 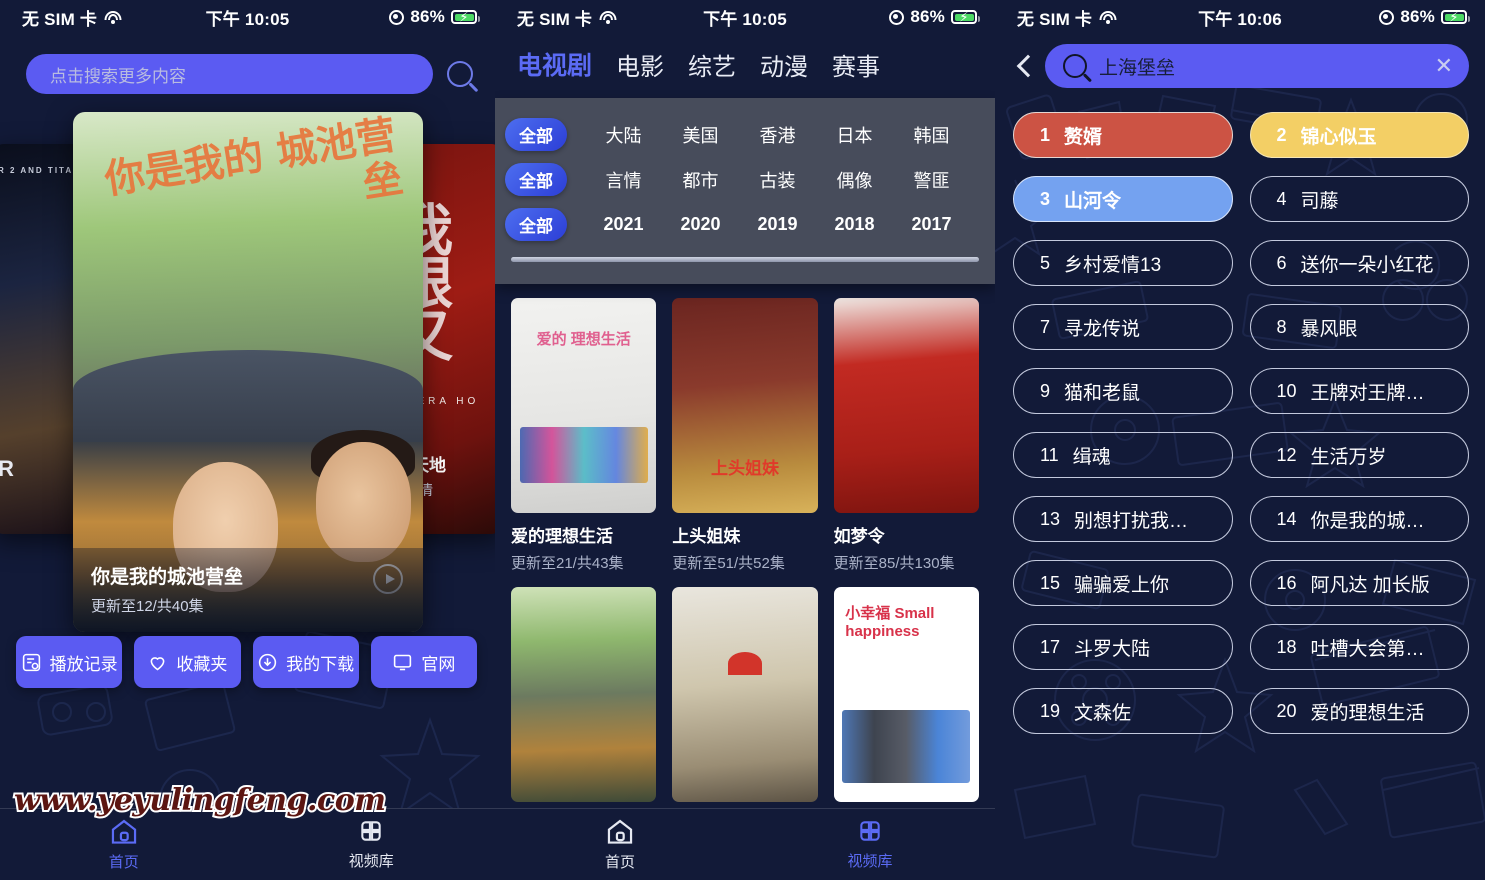 What do you see at coordinates (1113, 265) in the screenshot?
I see `hot-name: 乡村爱情13` at bounding box center [1113, 265].